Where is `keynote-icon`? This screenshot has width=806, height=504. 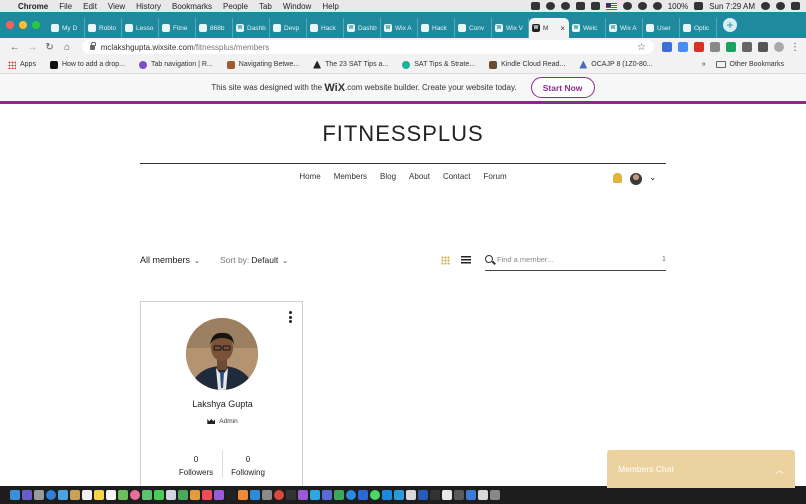
keynote-icon is located at coordinates (195, 495).